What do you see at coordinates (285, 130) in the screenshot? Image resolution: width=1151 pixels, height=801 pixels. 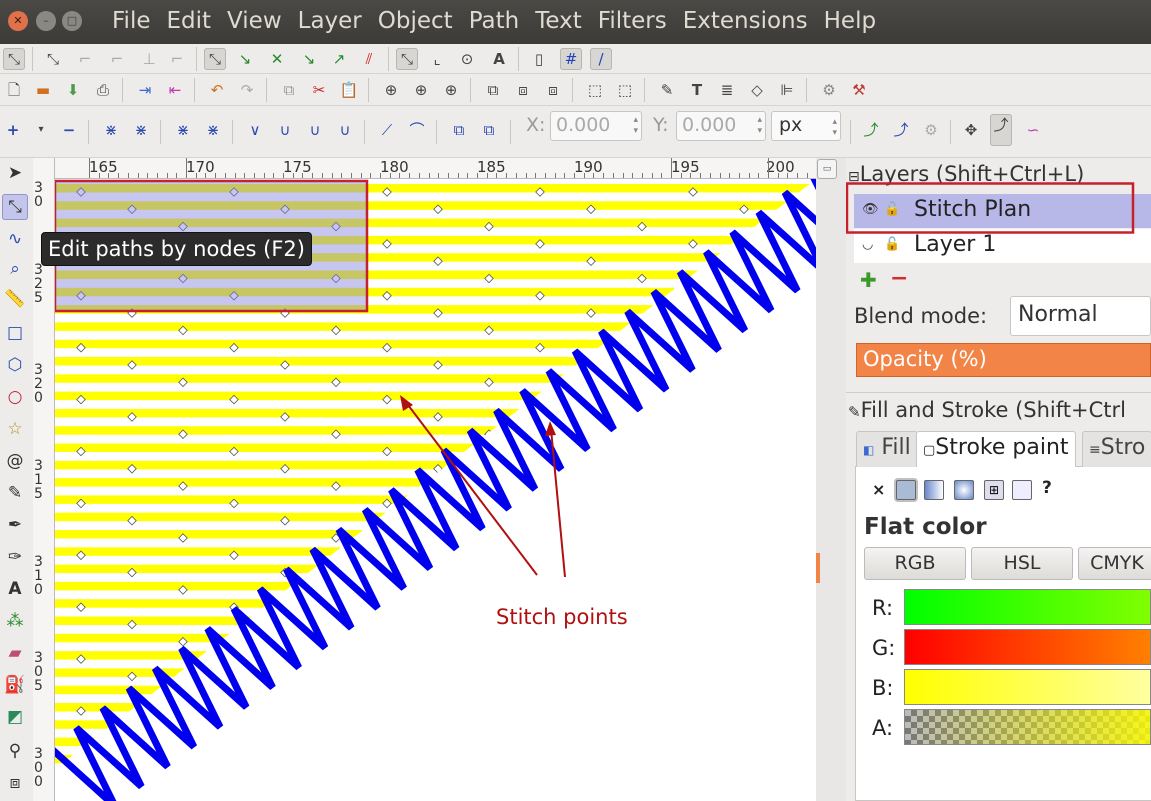 I see `node-smooth-icon: ∪` at bounding box center [285, 130].